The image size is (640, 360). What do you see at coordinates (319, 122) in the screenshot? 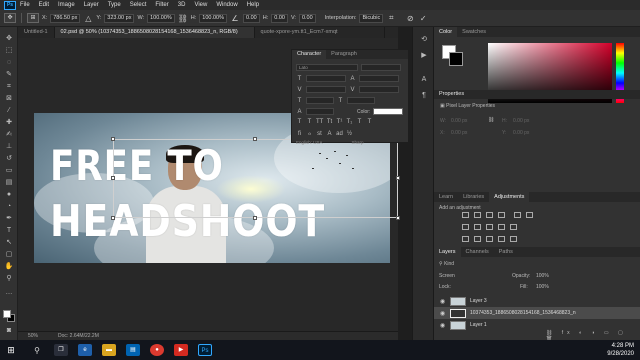
I see `all-caps-icon: TT` at bounding box center [319, 122].